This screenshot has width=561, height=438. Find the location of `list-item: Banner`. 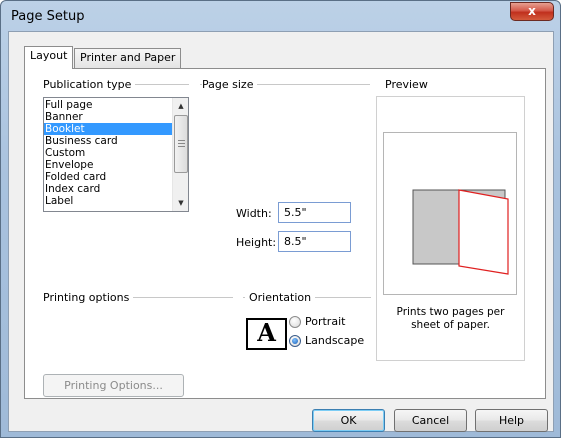

list-item: Banner is located at coordinates (108, 117).